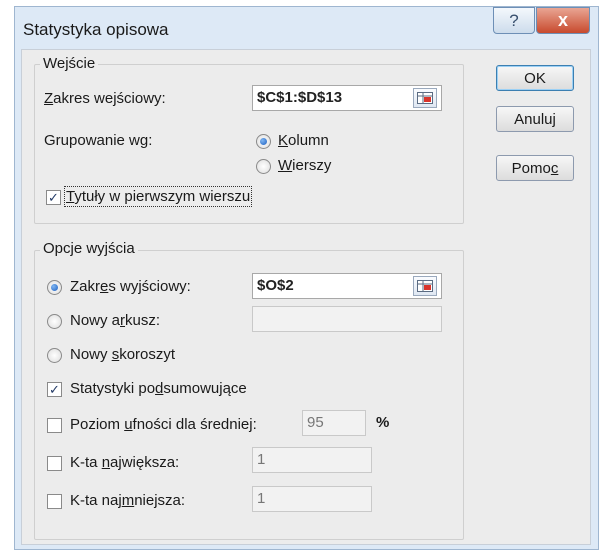 The width and height of the screenshot is (605, 558). Describe the element at coordinates (54, 425) in the screenshot. I see `confidence-checkbox` at that location.